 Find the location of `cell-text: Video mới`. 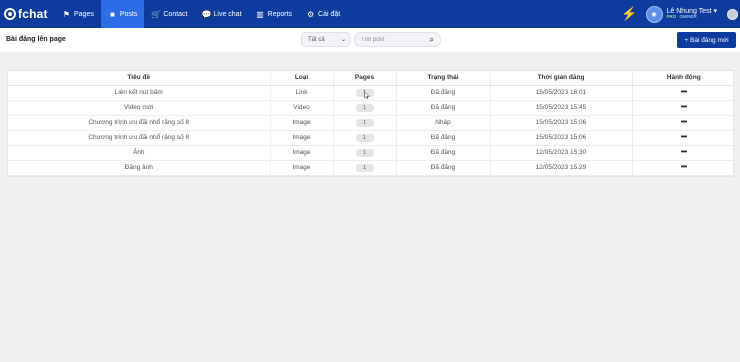

cell-text: Video mới is located at coordinates (139, 107).